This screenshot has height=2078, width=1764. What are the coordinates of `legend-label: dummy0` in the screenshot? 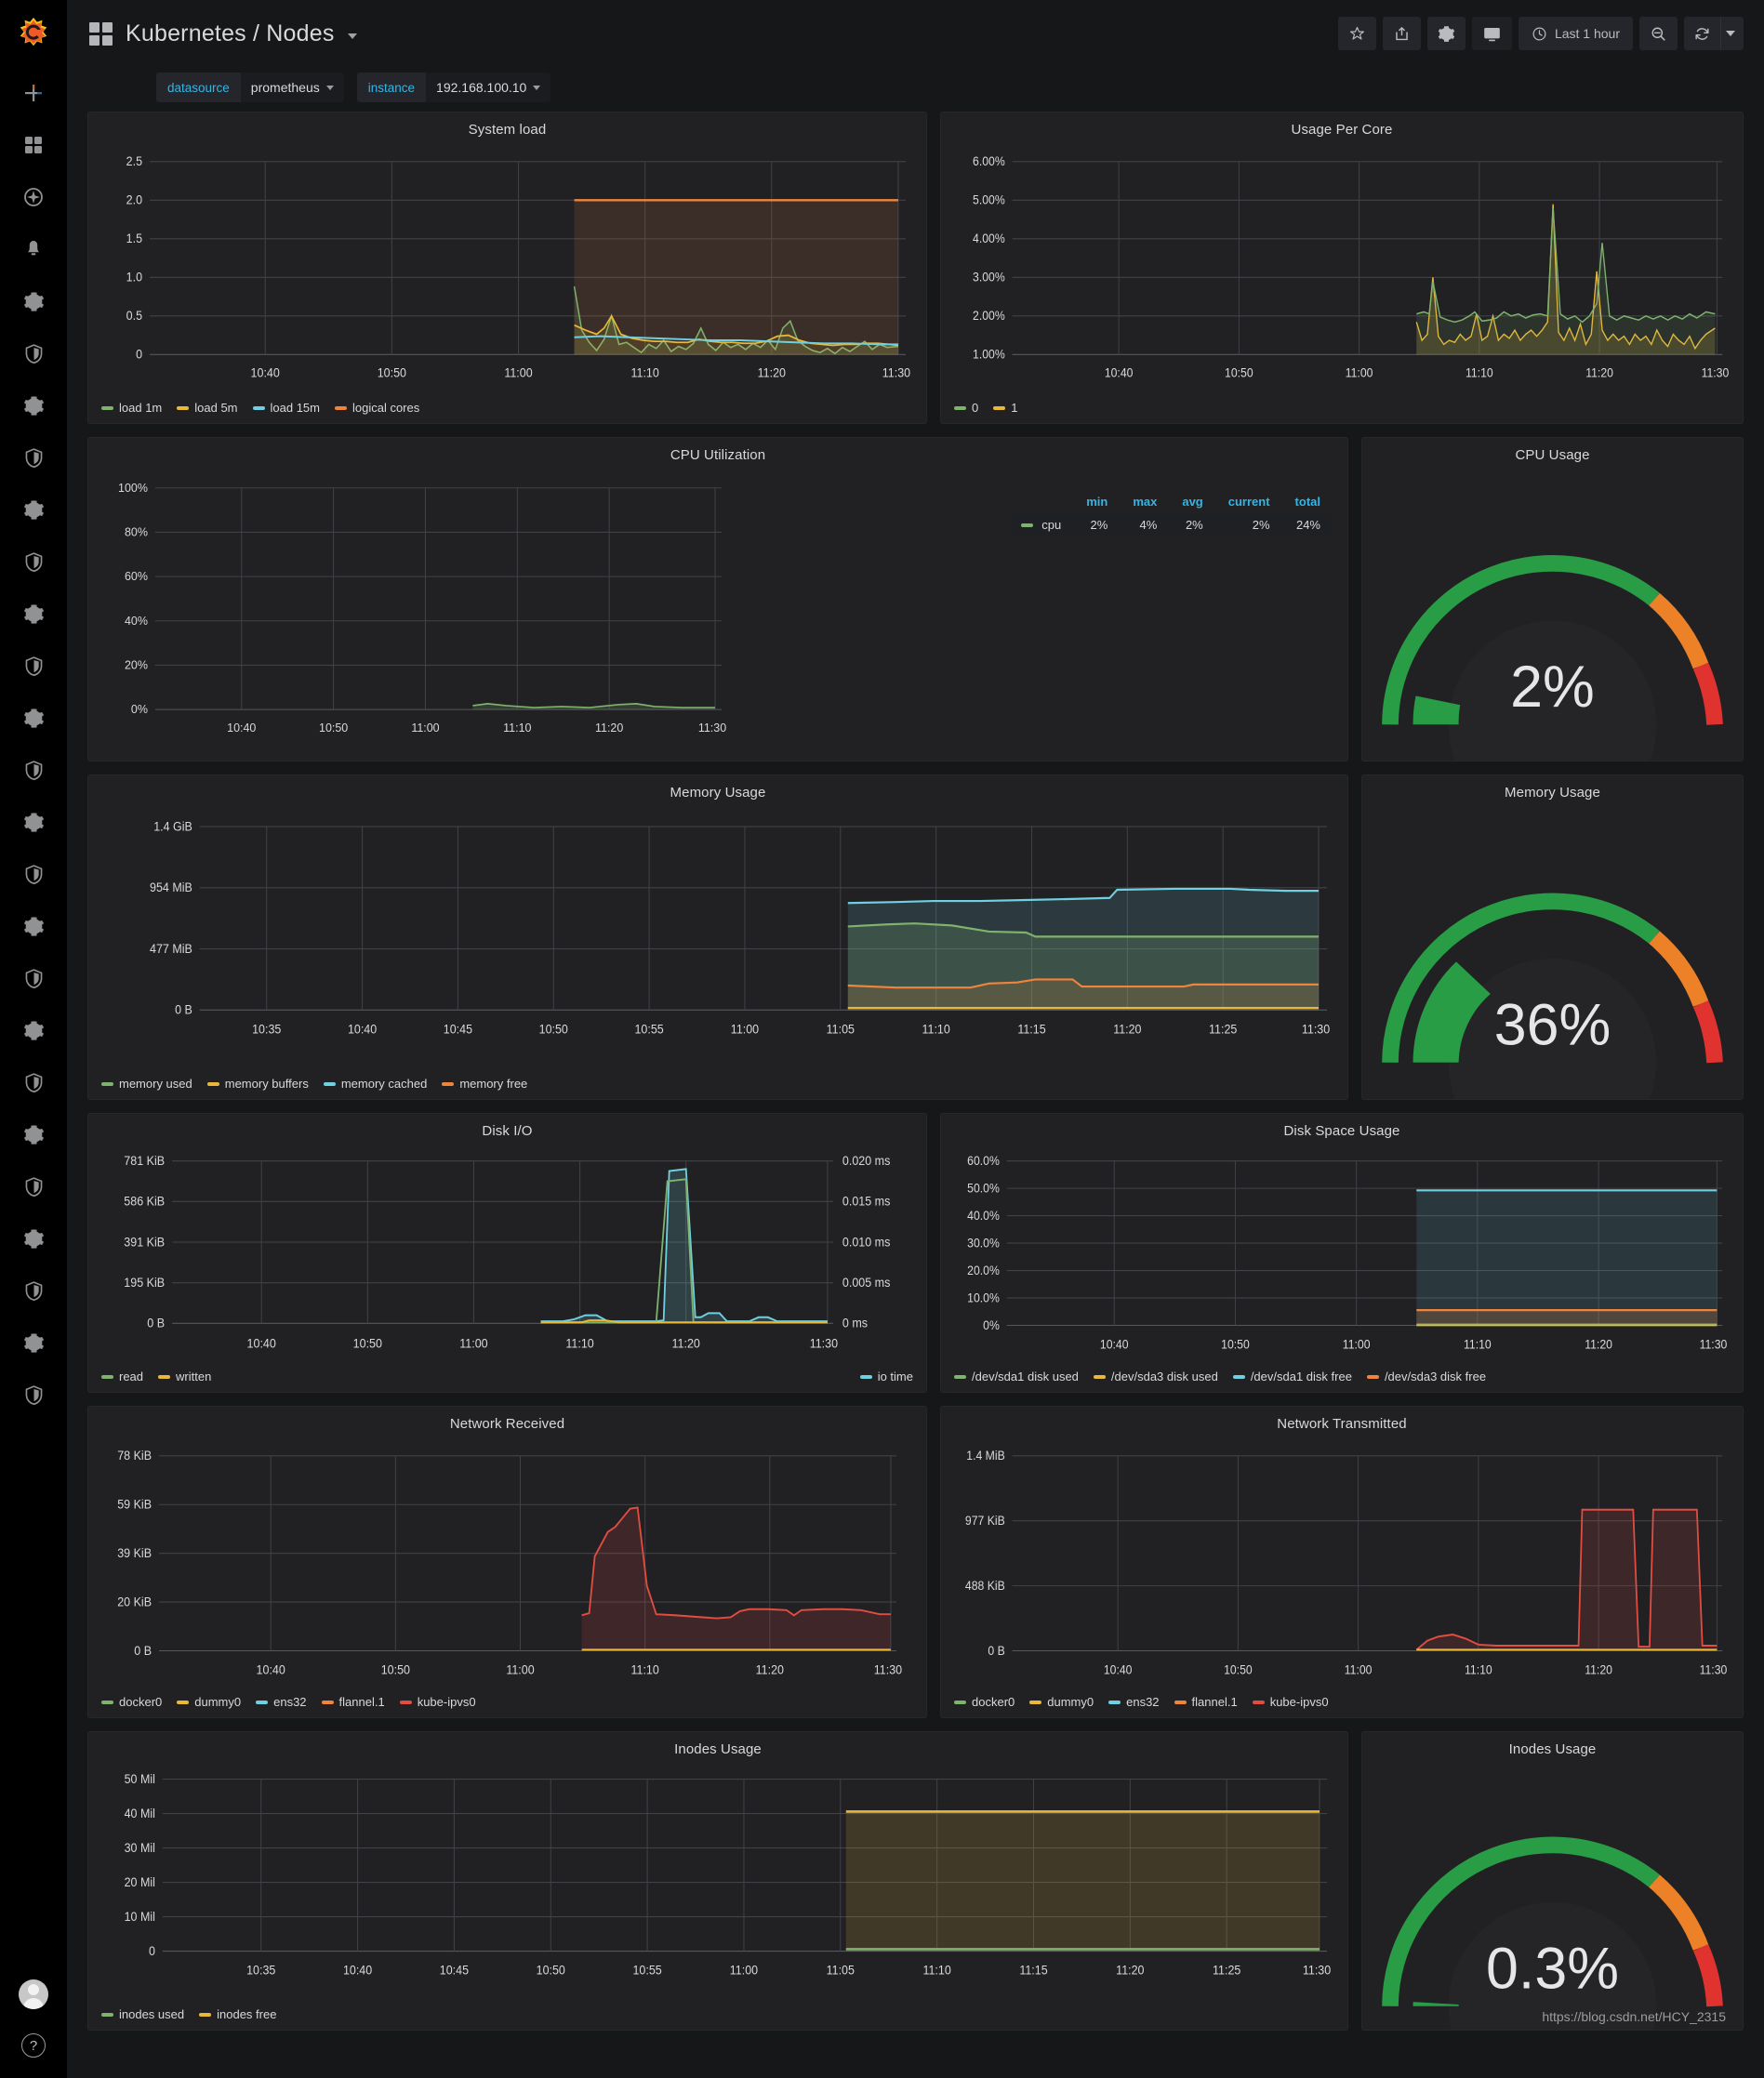 It's located at (1070, 1702).